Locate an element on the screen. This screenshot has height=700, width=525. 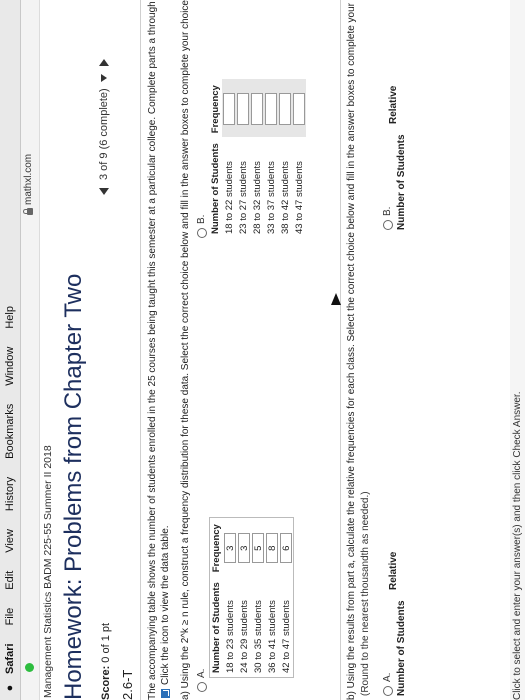
mouse-cursor-icon is located at coordinates (336, 299).